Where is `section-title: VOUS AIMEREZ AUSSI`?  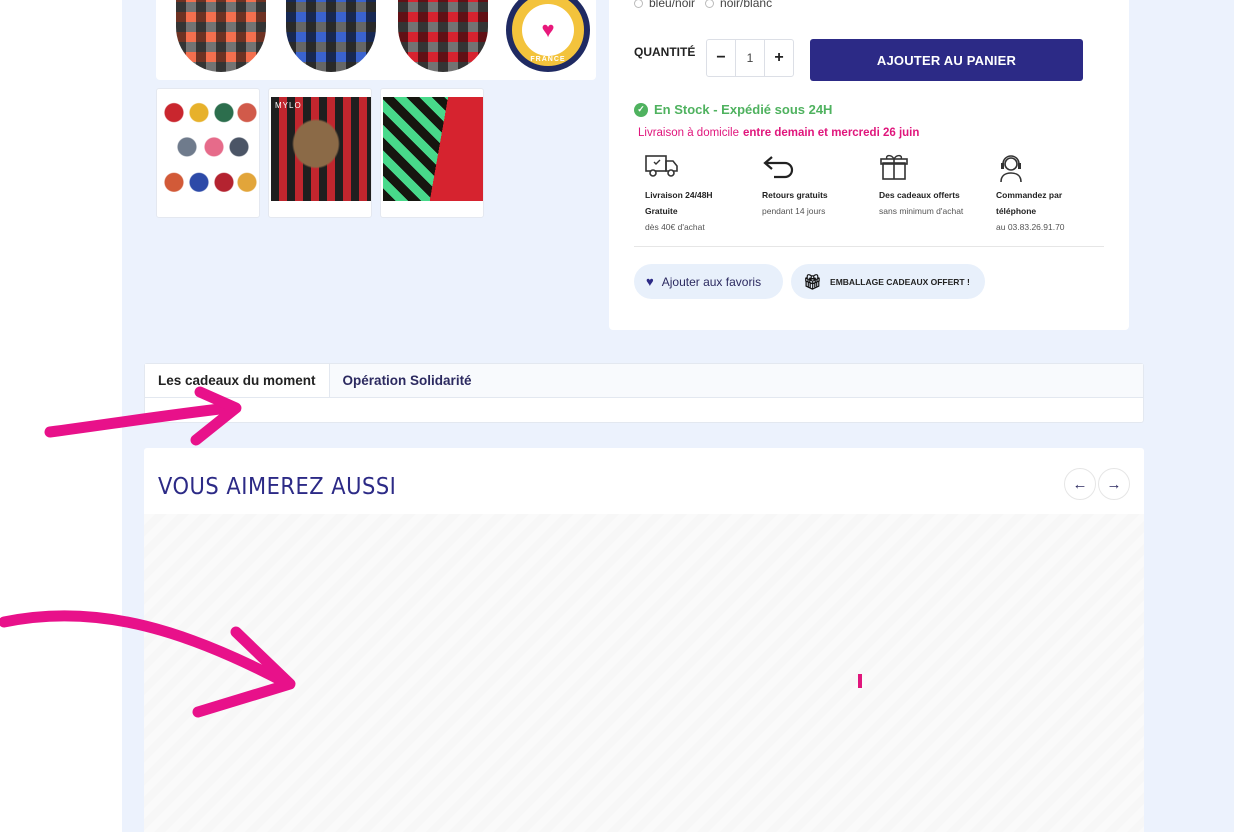
section-title: VOUS AIMEREZ AUSSI is located at coordinates (277, 486).